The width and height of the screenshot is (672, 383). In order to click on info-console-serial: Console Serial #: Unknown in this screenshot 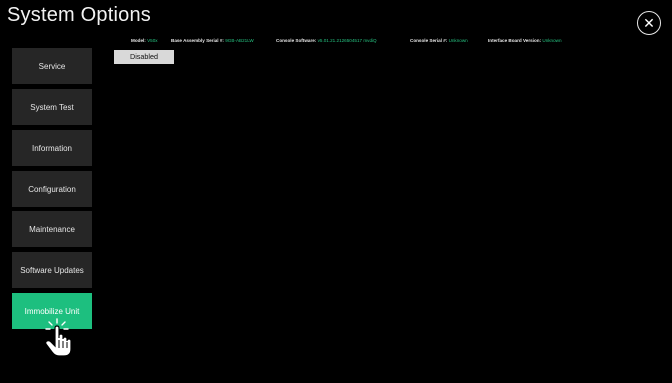, I will do `click(439, 40)`.